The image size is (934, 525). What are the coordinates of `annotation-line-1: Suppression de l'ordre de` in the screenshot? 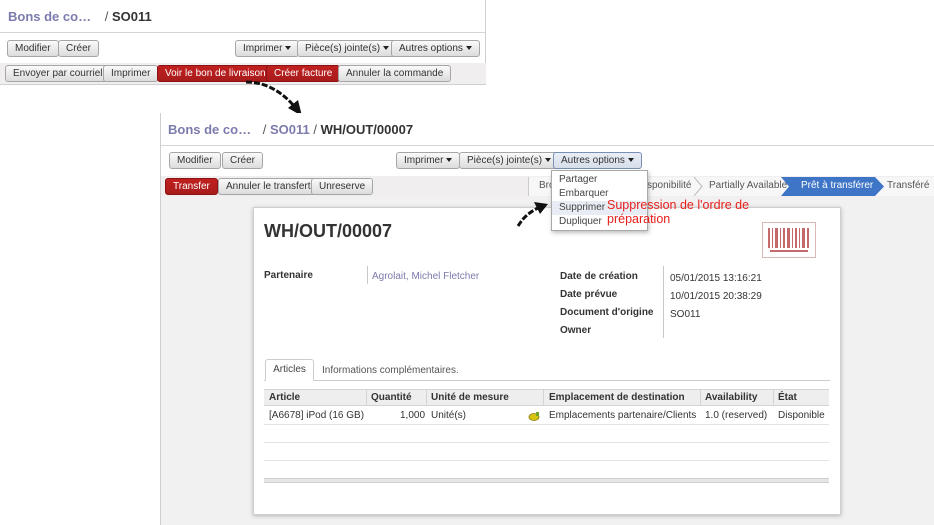 It's located at (678, 205).